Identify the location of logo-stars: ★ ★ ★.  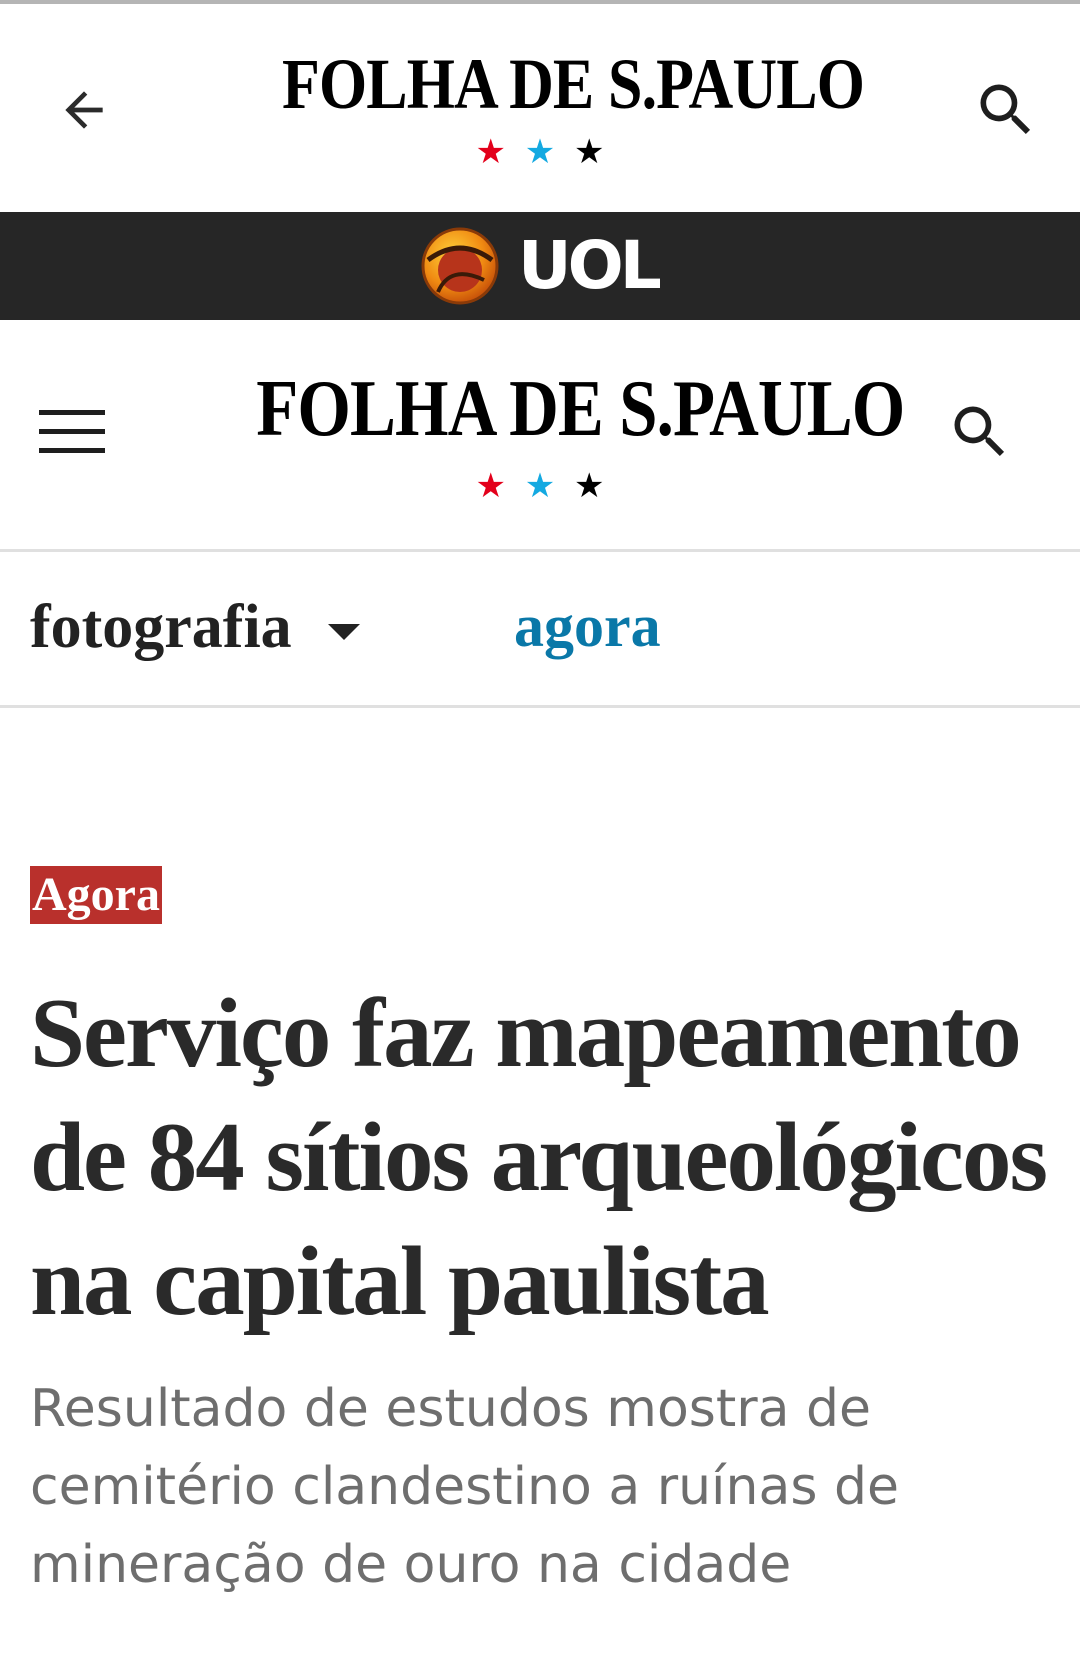
(540, 152).